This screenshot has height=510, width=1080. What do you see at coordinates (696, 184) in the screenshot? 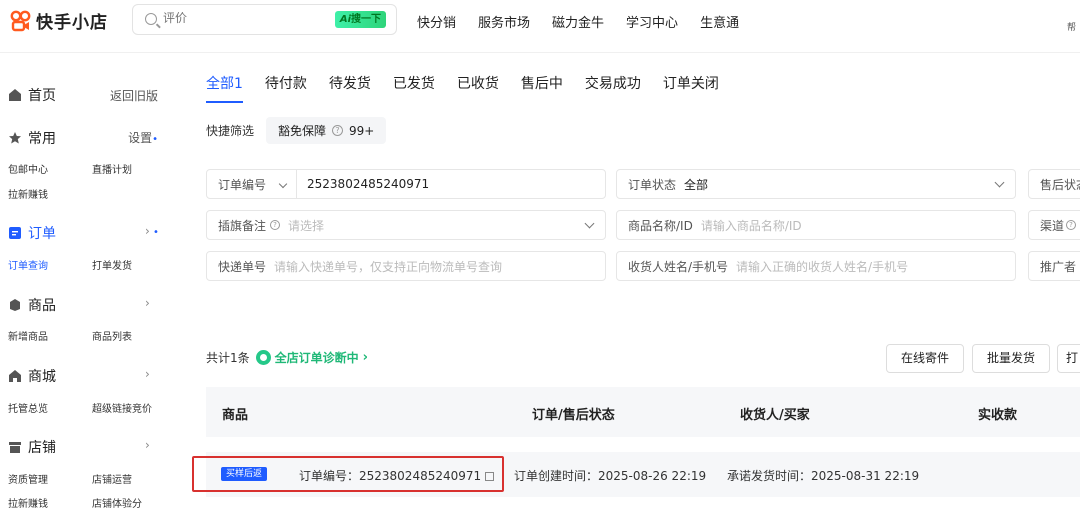
I see `order-status-value: 全部` at bounding box center [696, 184].